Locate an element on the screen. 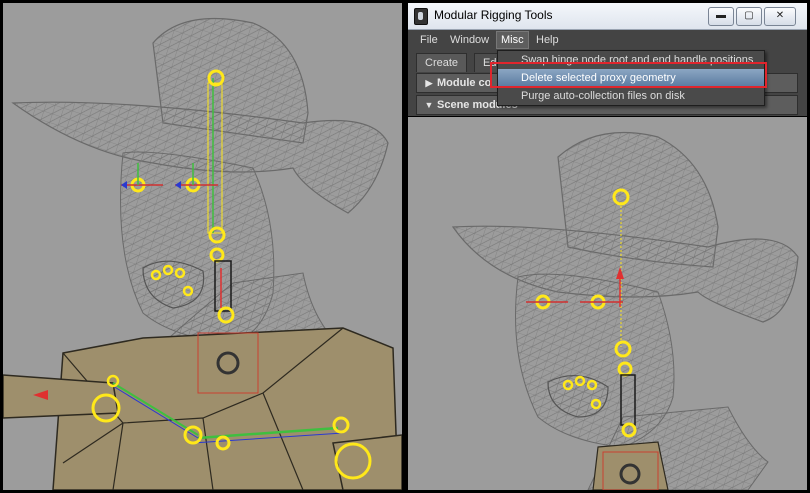  window-title: Modular Rigging Tools is located at coordinates (493, 15).